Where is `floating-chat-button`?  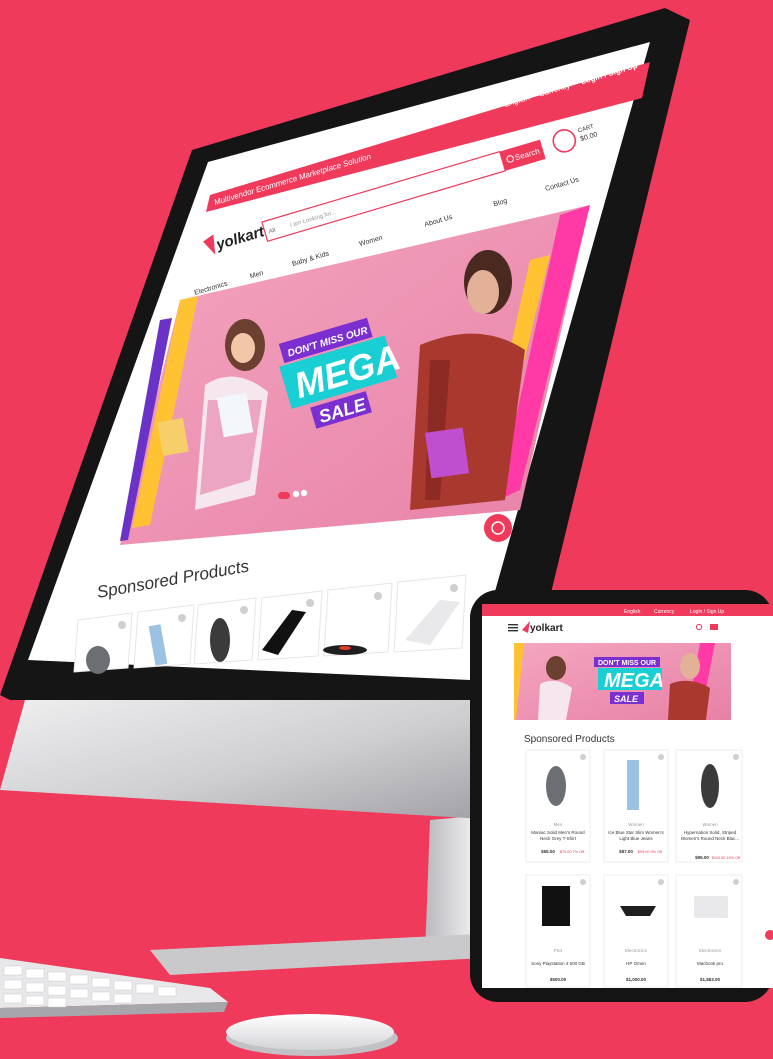
floating-chat-button is located at coordinates (498, 528).